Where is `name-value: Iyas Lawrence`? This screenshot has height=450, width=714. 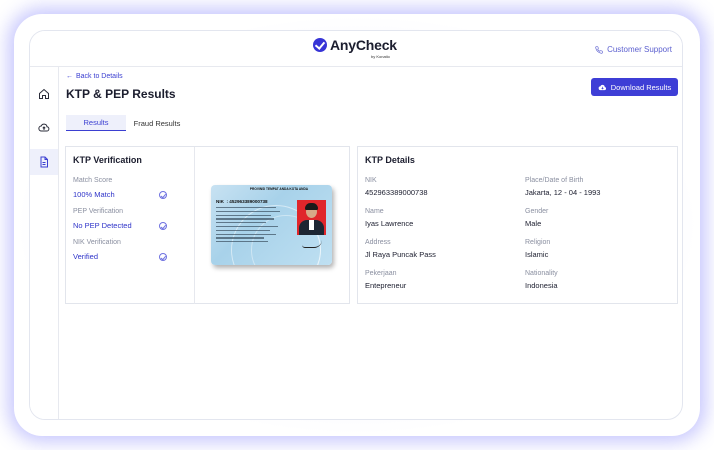
name-value: Iyas Lawrence is located at coordinates (389, 223).